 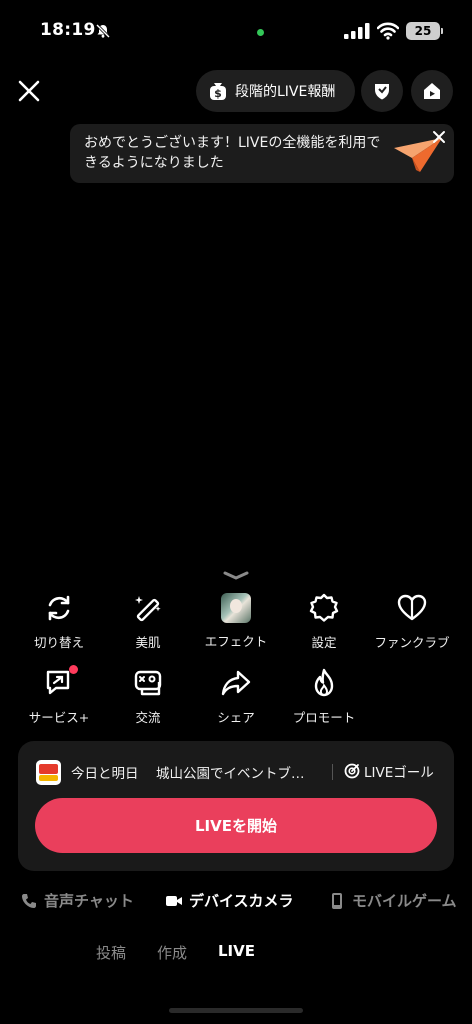 What do you see at coordinates (68, 30) in the screenshot?
I see `status-time: 18:19` at bounding box center [68, 30].